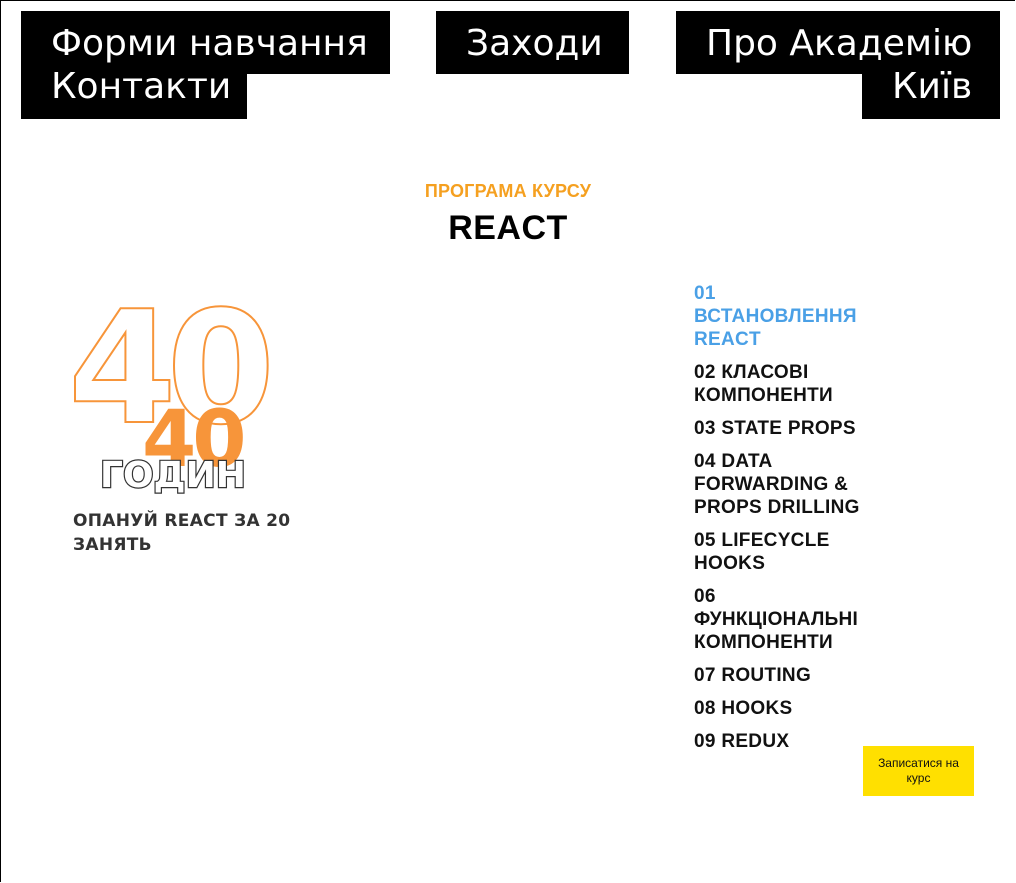  Describe the element at coordinates (508, 191) in the screenshot. I see `section-eyebrow: ПРОГРАМА КУРСУ` at that location.